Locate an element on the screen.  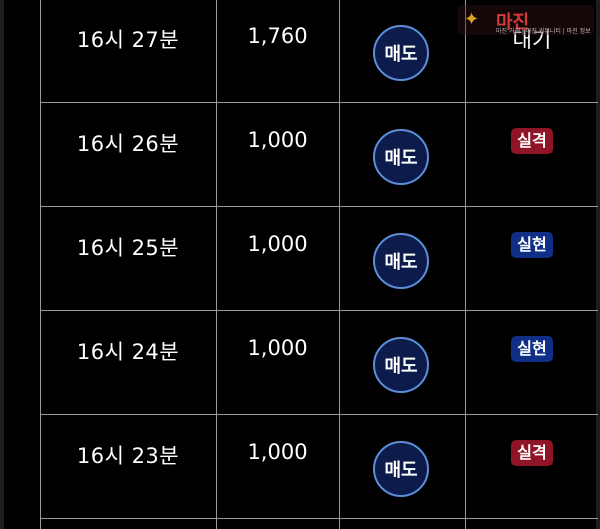
row-time: 16시 23분 is located at coordinates (128, 456).